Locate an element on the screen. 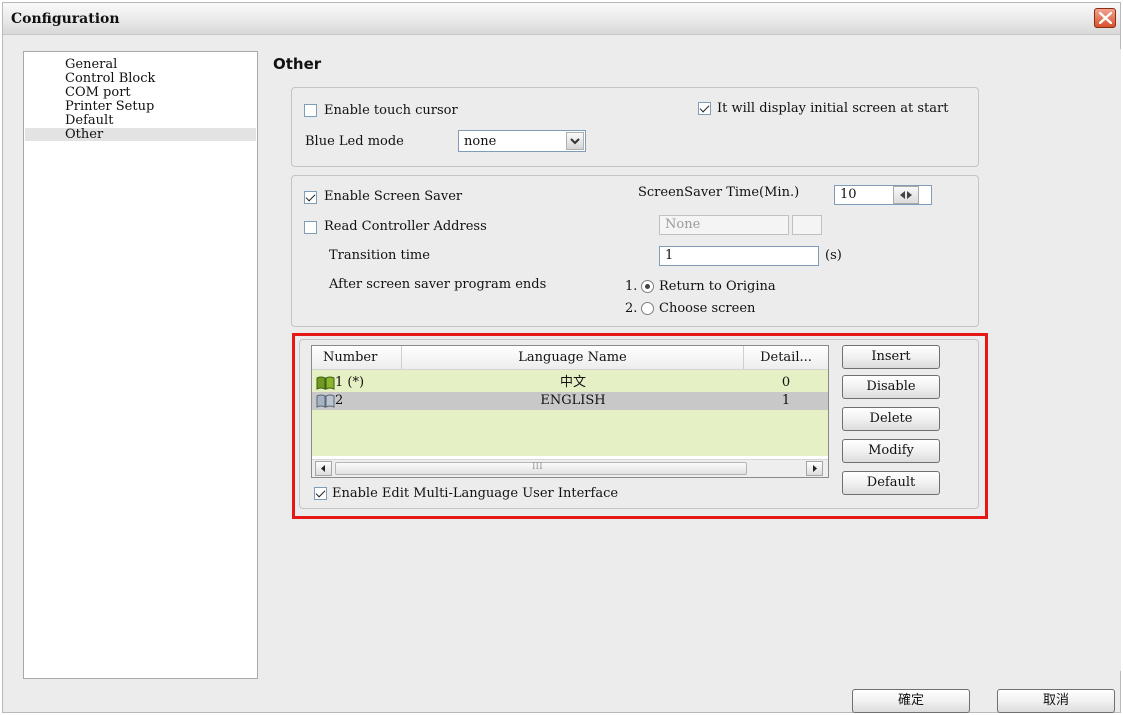  sidebar-item-control-block: Control Block is located at coordinates (140, 78).